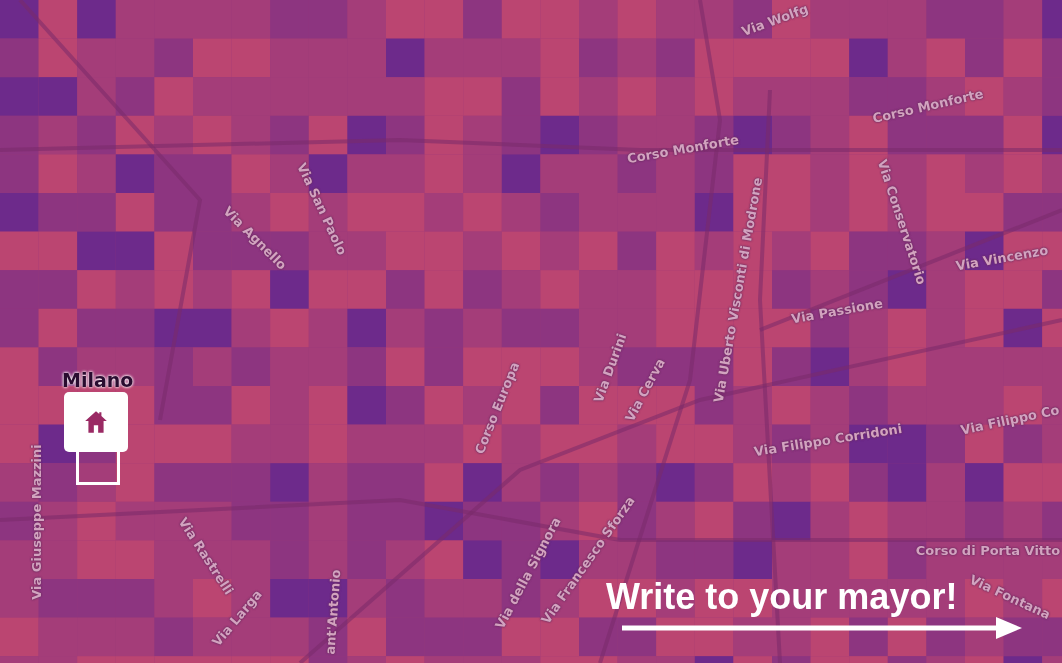 The height and width of the screenshot is (663, 1062). What do you see at coordinates (98, 380) in the screenshot?
I see `marker-label: Milano` at bounding box center [98, 380].